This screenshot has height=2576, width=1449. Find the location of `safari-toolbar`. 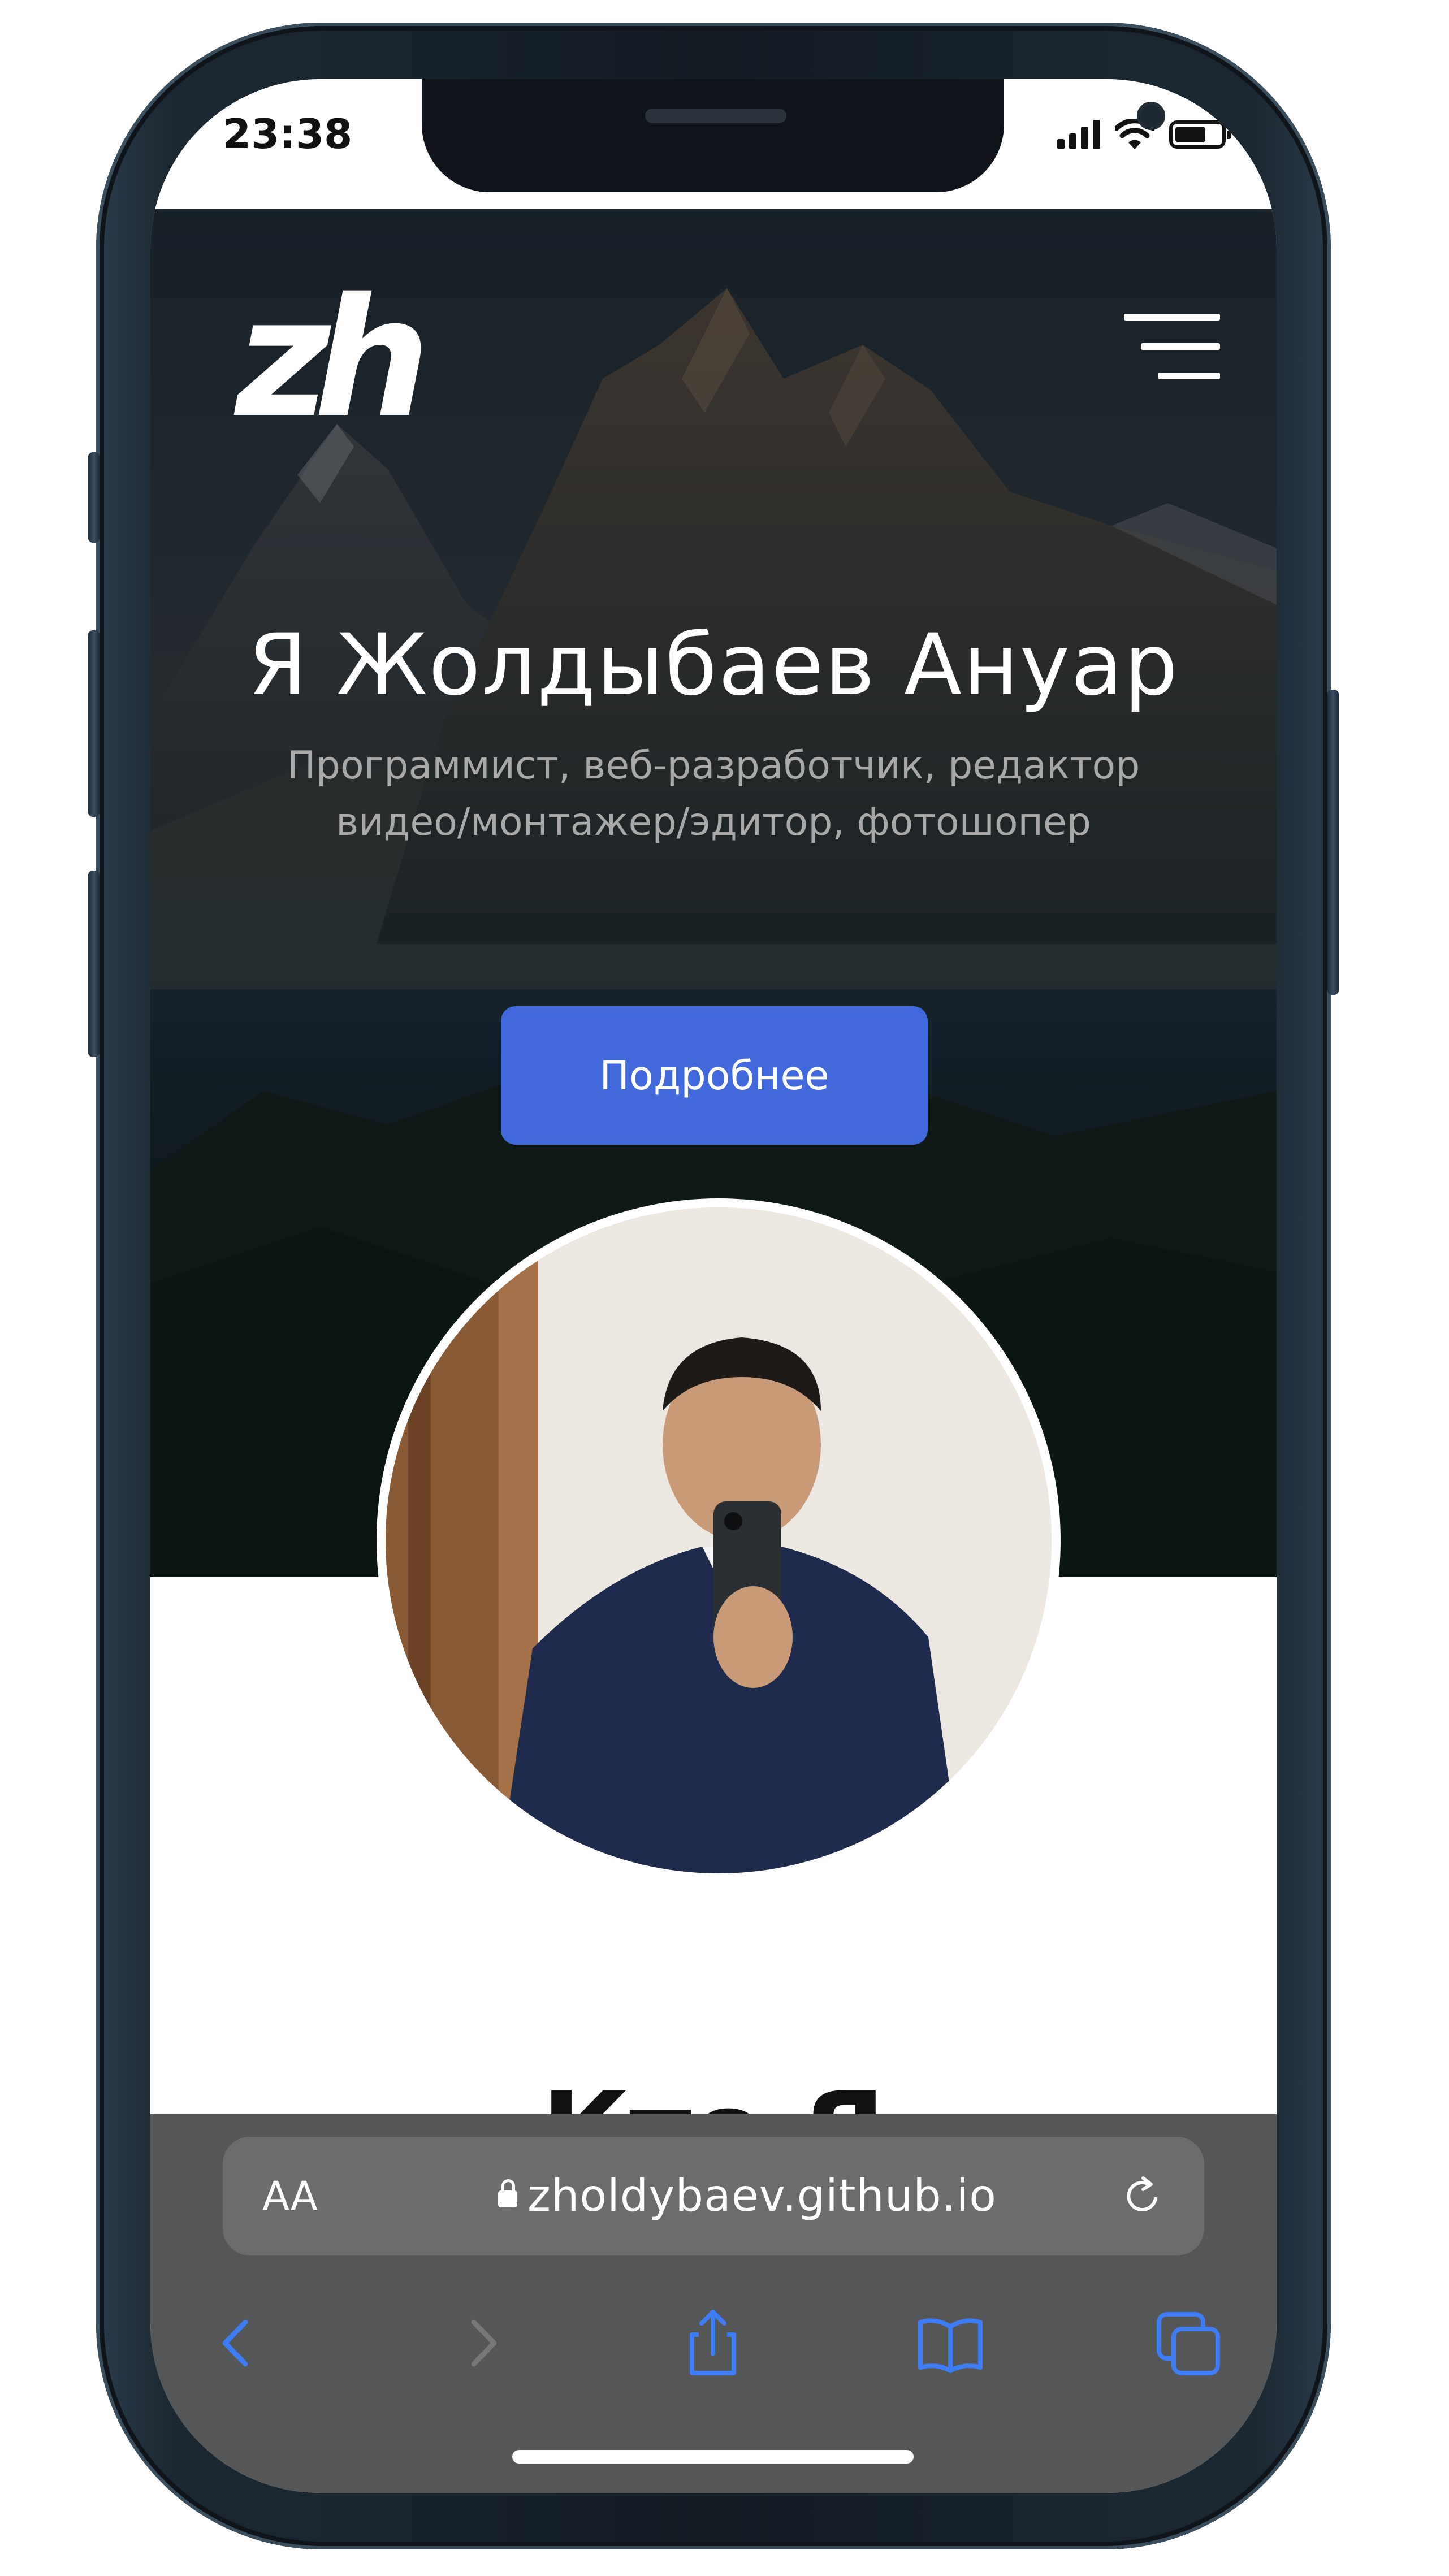

safari-toolbar is located at coordinates (713, 2346).